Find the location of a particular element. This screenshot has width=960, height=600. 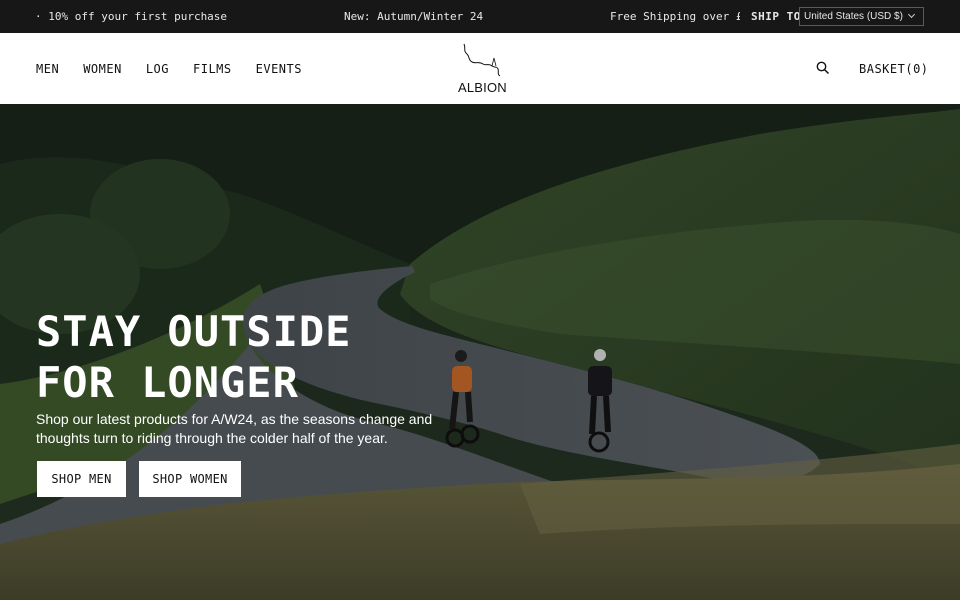

announcement-message: · 10% off your first purchase is located at coordinates (131, 16).